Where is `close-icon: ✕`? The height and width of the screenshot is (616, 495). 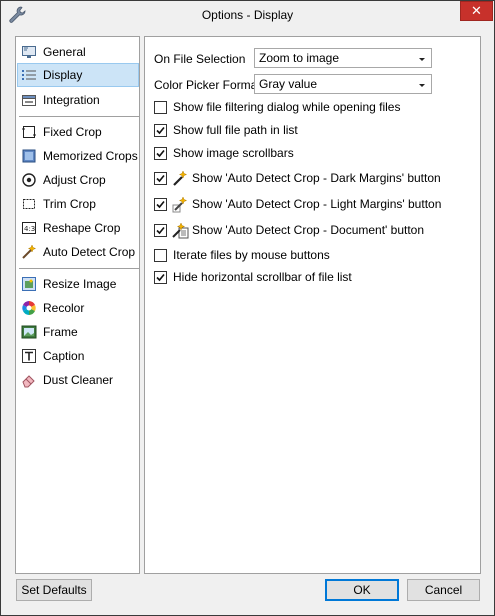
close-icon: ✕ is located at coordinates (476, 10).